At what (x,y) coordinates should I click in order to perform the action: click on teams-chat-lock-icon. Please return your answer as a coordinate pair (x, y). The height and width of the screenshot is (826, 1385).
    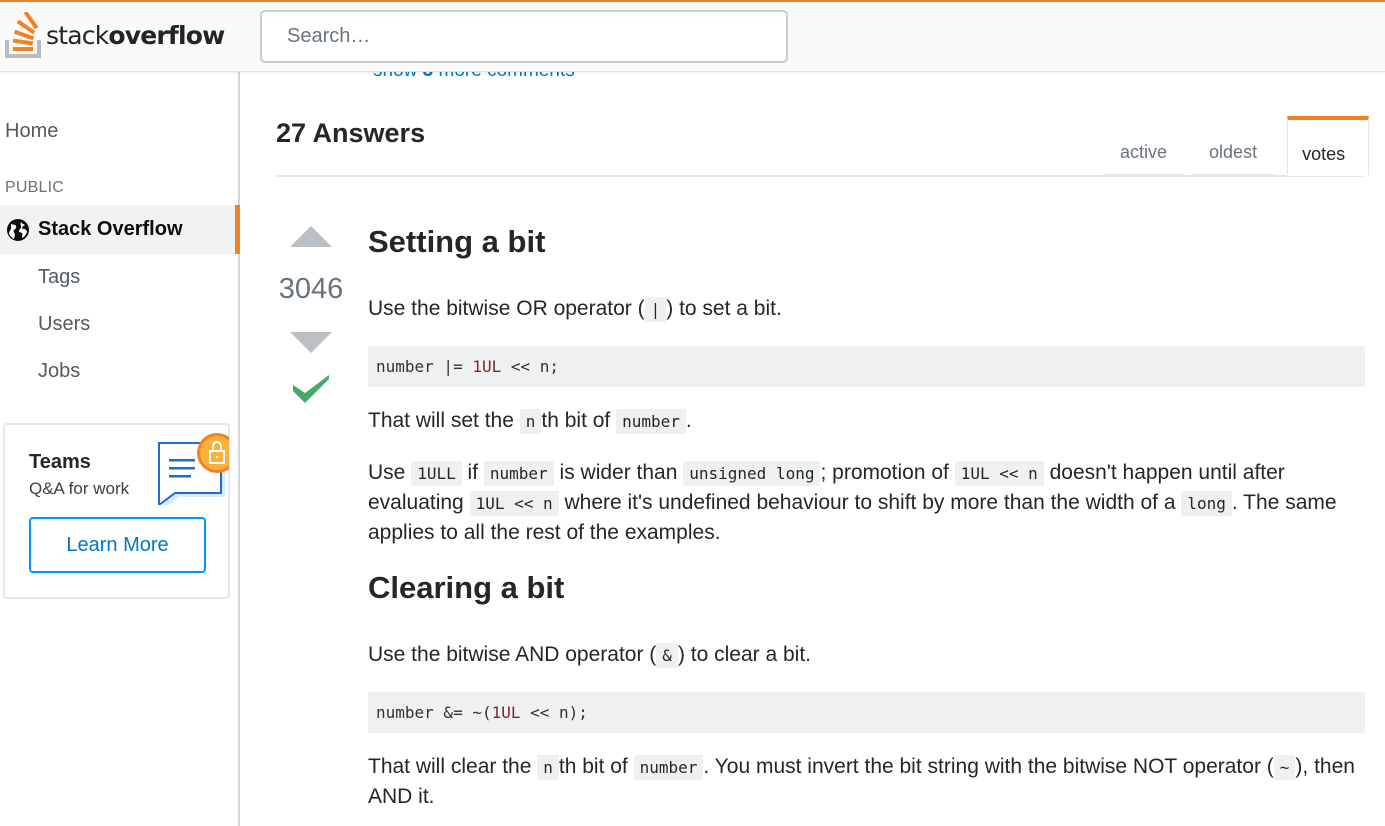
    Looking at the image, I should click on (193, 469).